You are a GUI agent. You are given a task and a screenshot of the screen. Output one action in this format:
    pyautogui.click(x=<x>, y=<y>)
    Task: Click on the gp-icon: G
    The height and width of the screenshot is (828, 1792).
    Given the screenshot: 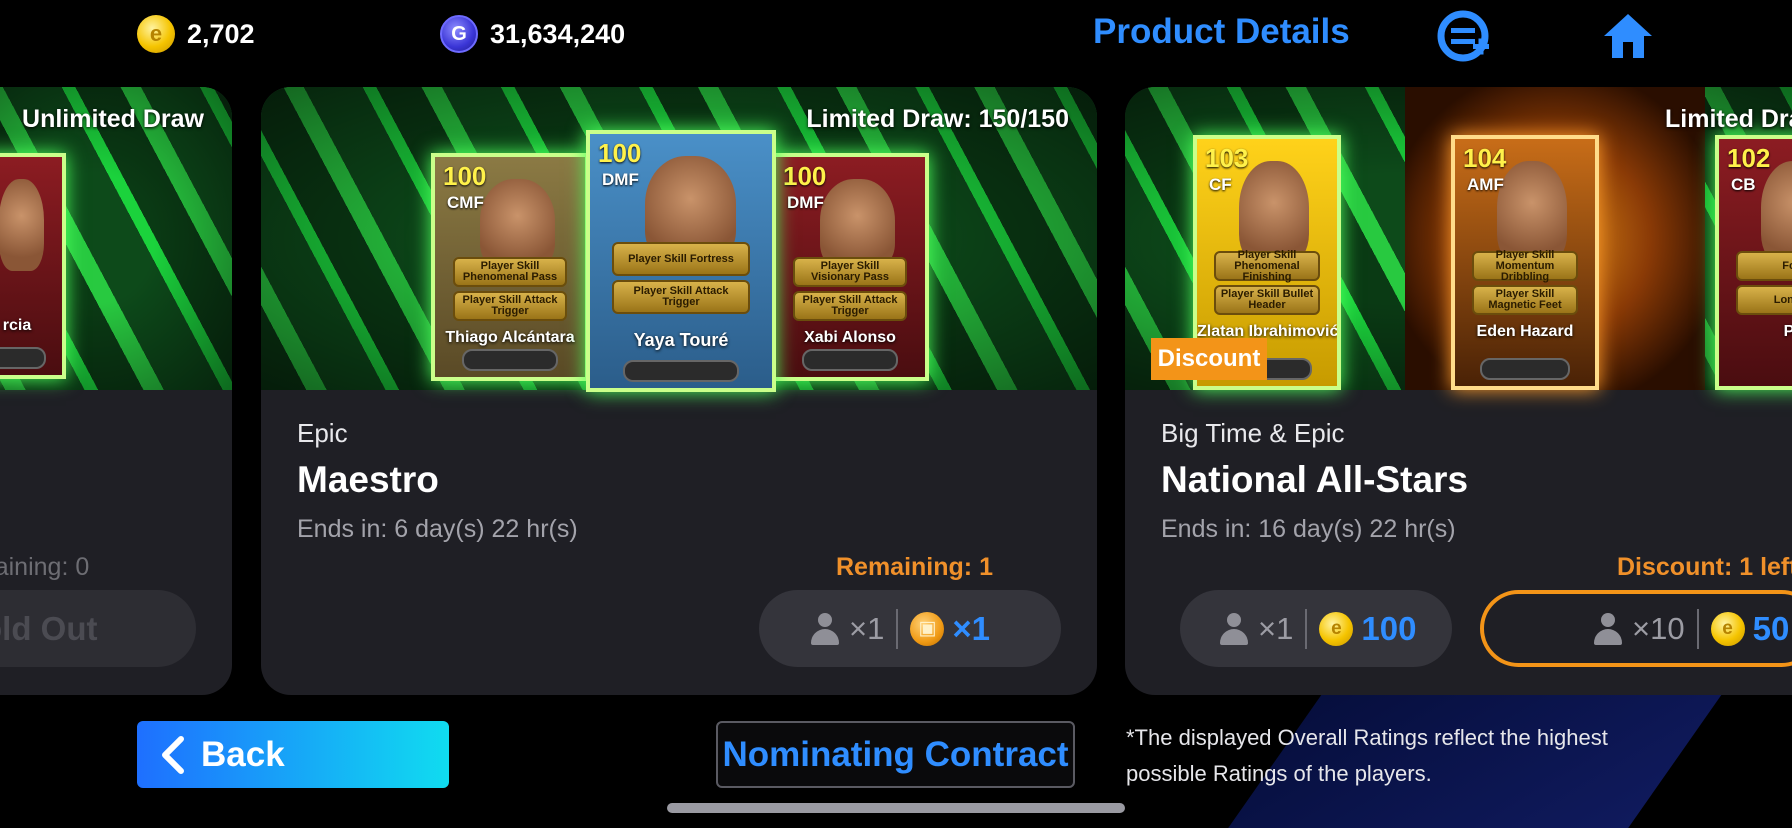 What is the action you would take?
    pyautogui.click(x=459, y=34)
    